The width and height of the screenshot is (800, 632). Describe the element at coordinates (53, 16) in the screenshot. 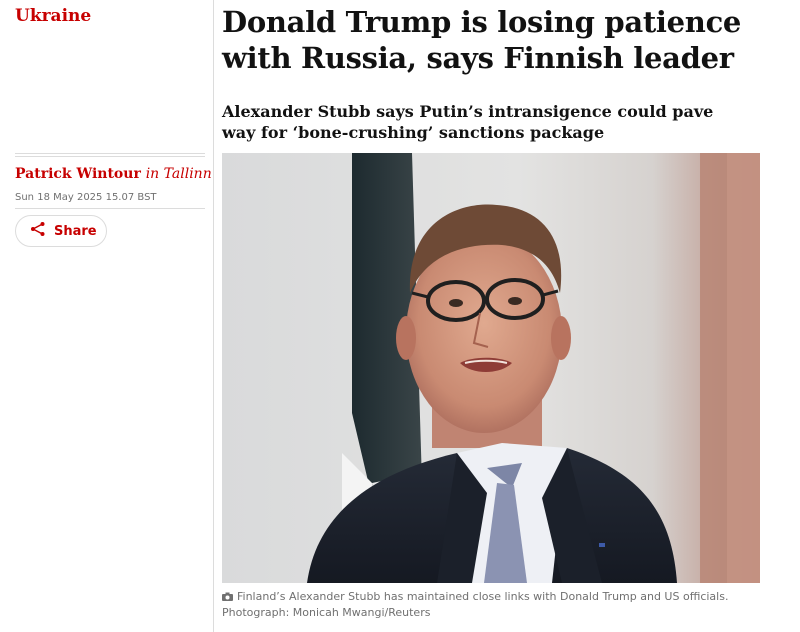

I see `section-link: Ukraine` at that location.